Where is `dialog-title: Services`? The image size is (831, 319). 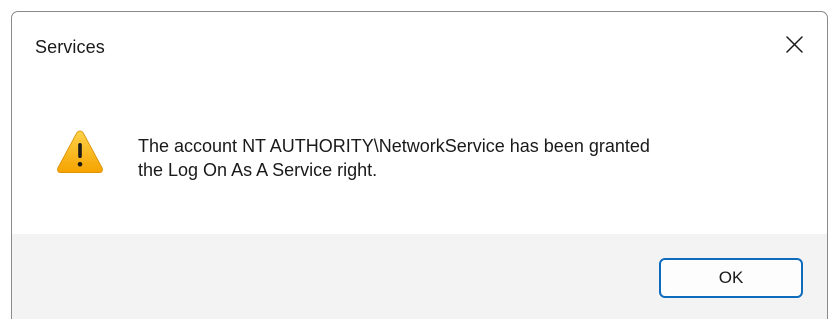
dialog-title: Services is located at coordinates (70, 47).